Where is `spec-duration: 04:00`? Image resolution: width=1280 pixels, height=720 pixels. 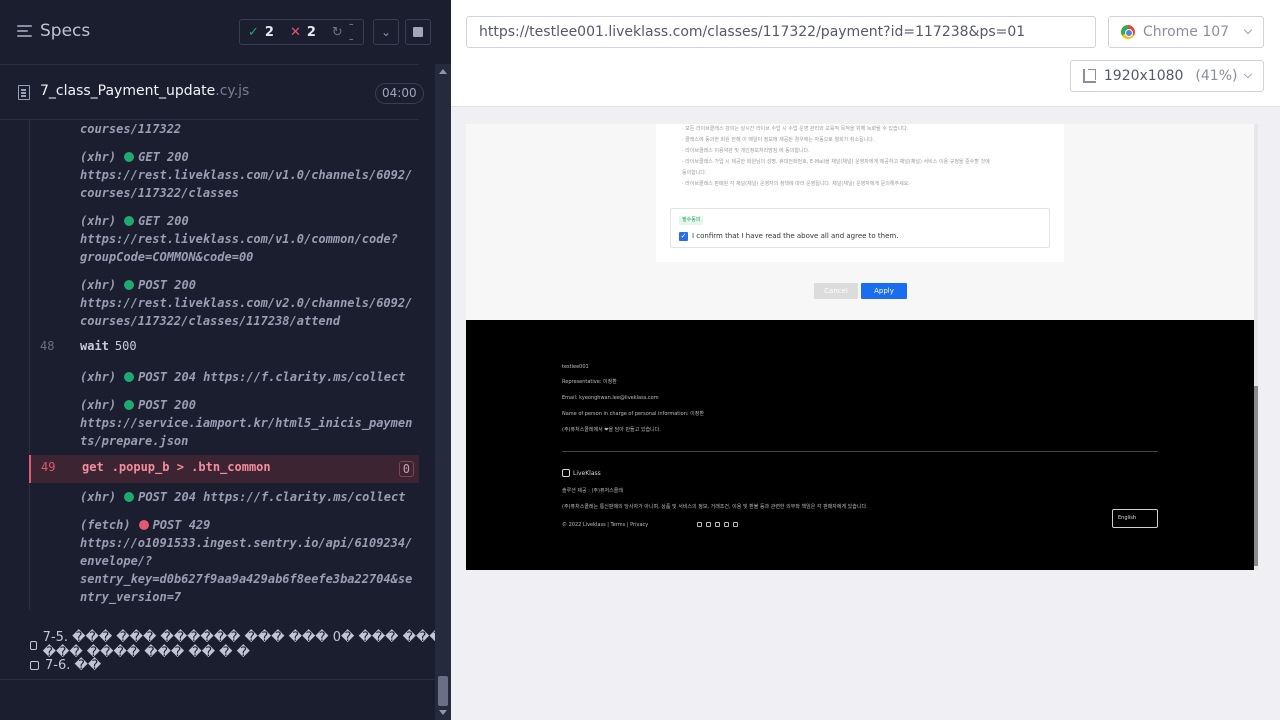
spec-duration: 04:00 is located at coordinates (399, 93).